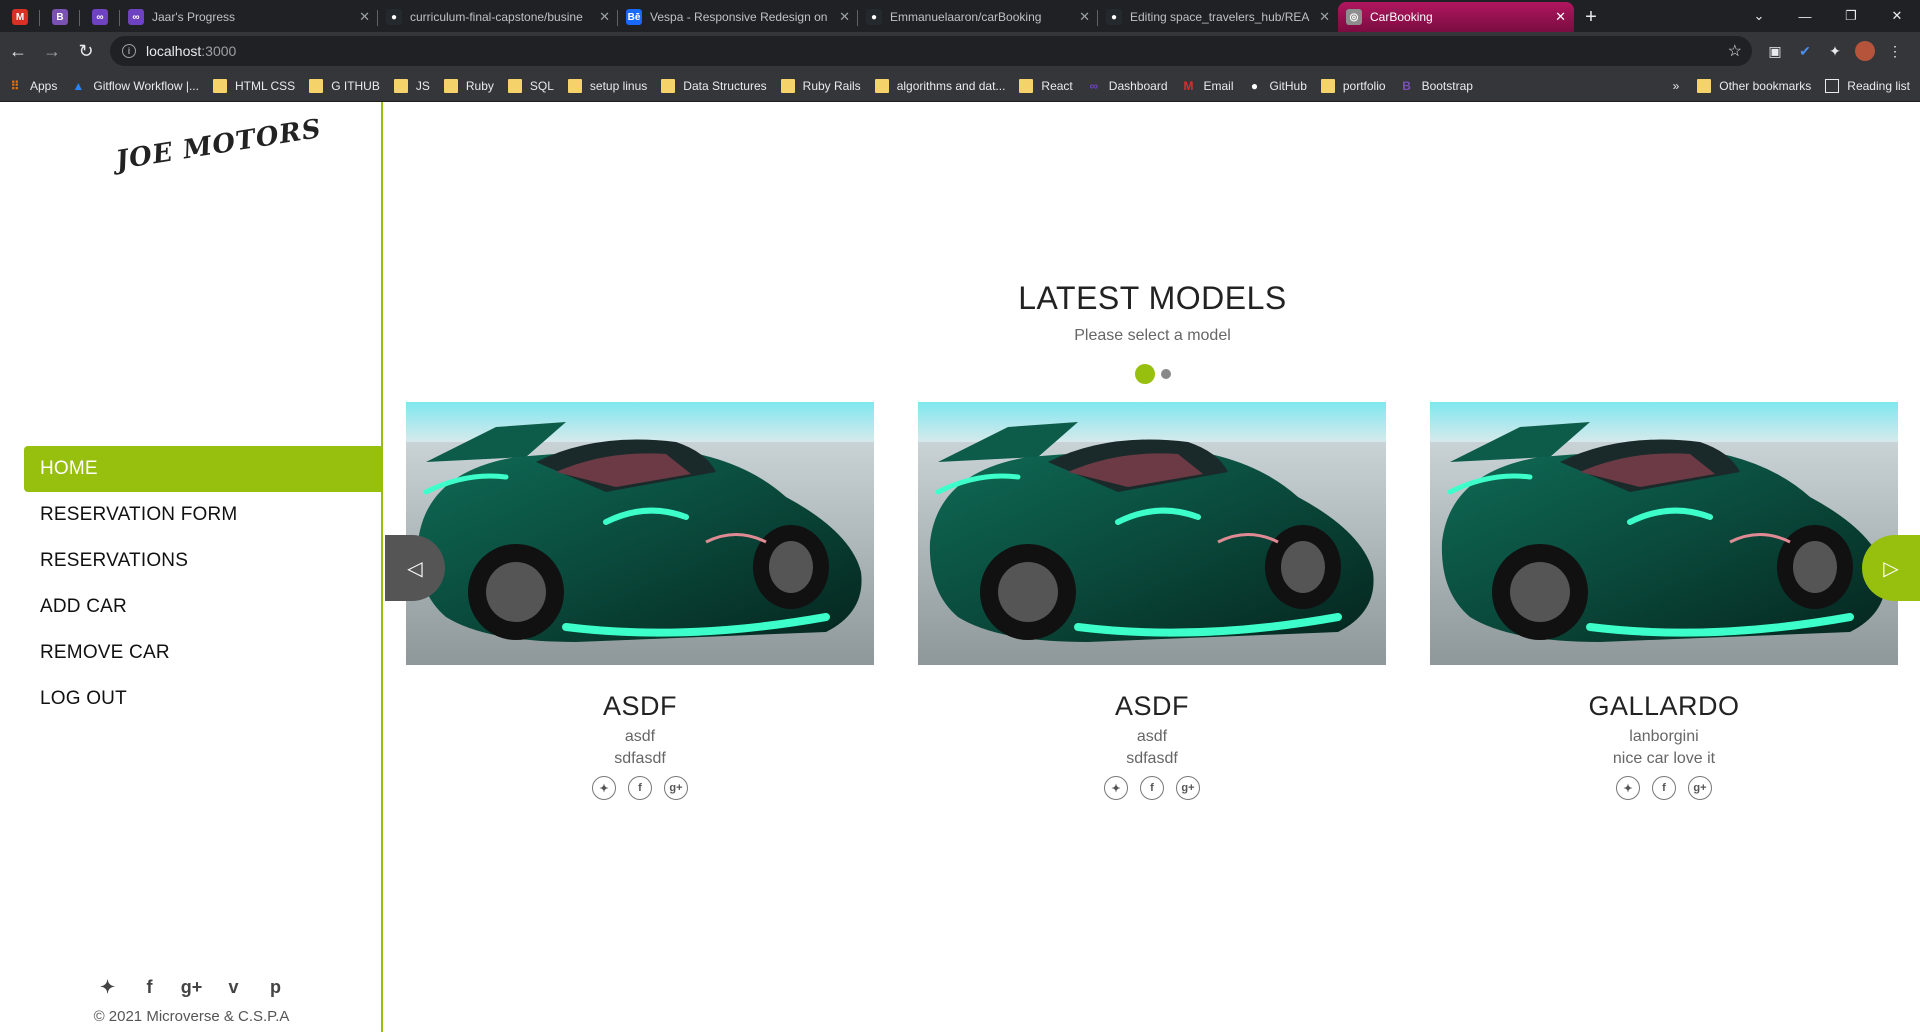 The height and width of the screenshot is (1032, 1920). Describe the element at coordinates (20, 17) in the screenshot. I see `pinned-tab: M` at that location.